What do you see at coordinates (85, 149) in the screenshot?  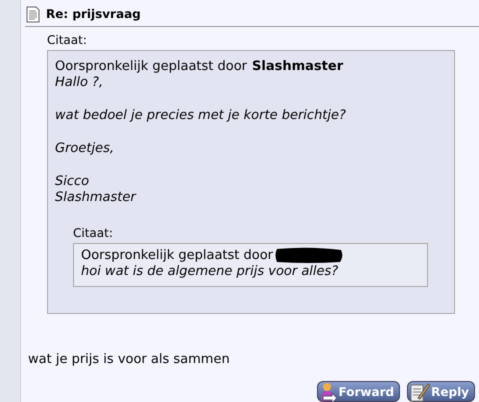 I see `quote-line: Groetjes,` at bounding box center [85, 149].